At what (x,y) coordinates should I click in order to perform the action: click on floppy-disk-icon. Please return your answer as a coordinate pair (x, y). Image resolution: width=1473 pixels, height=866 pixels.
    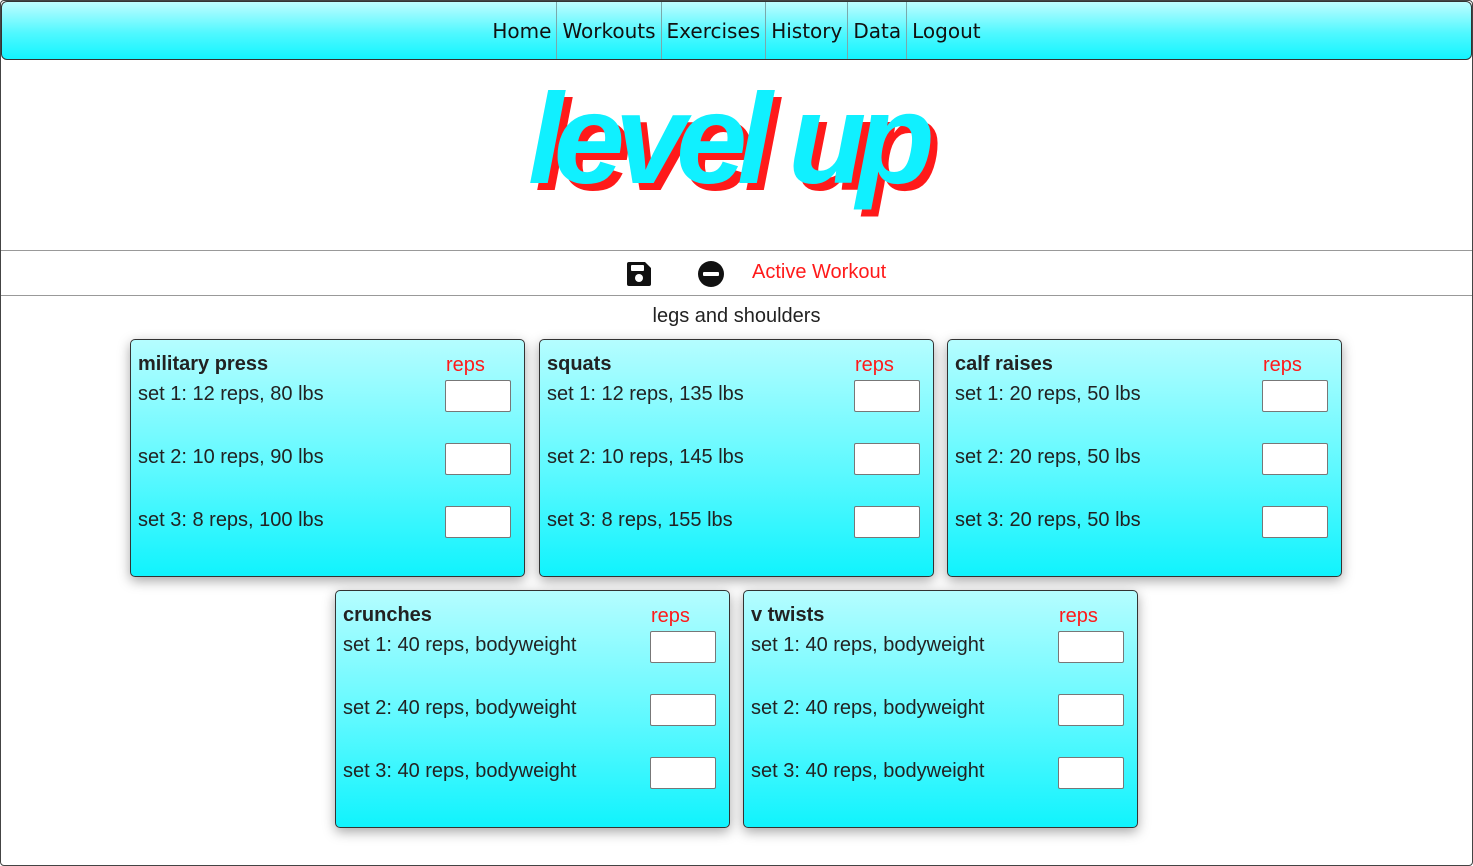
    Looking at the image, I should click on (639, 274).